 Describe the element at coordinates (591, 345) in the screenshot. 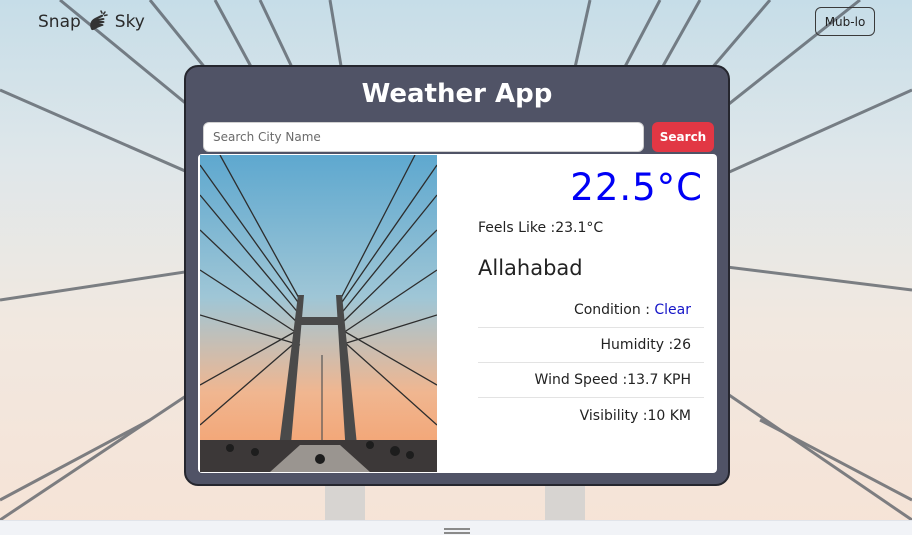

I see `humidity-row: Humidity :26` at that location.